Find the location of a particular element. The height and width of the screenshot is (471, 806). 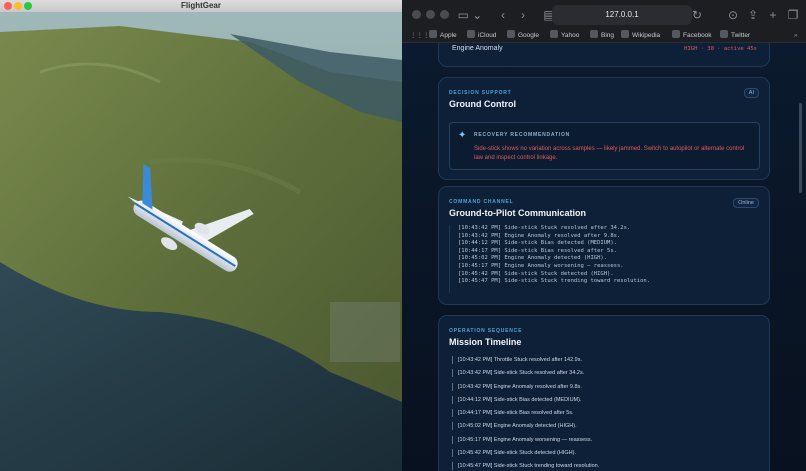

bookmark-yahoo: Yahoo is located at coordinates (564, 35).